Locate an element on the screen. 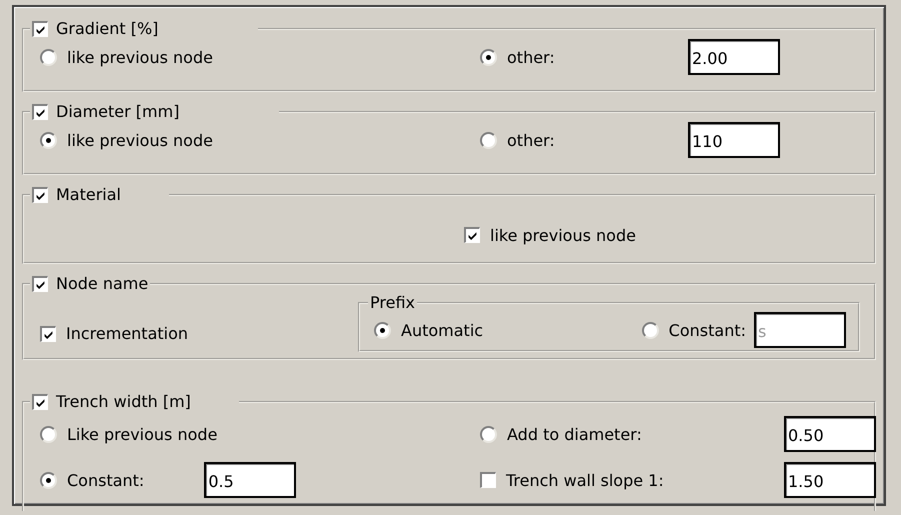  input-field: 0.5 is located at coordinates (250, 480).